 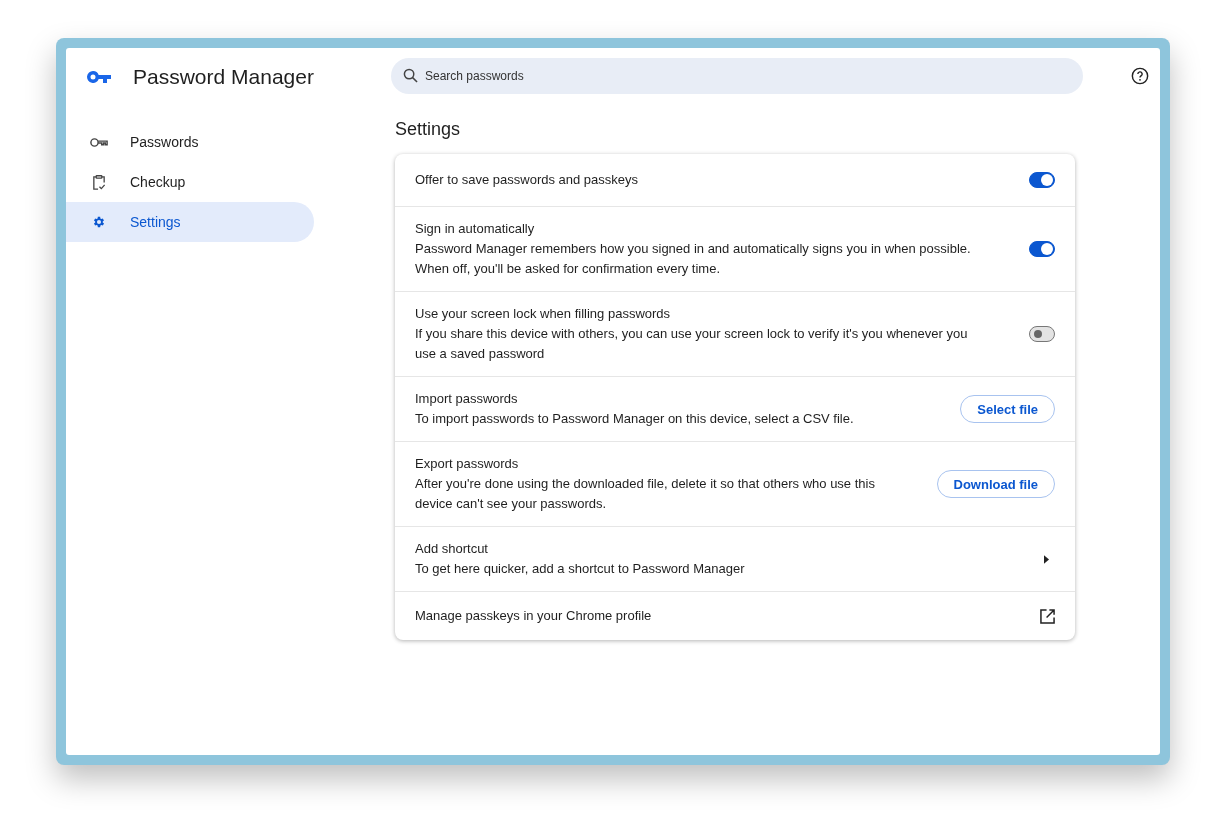 I want to click on setting-title: Add shortcut, so click(x=452, y=549).